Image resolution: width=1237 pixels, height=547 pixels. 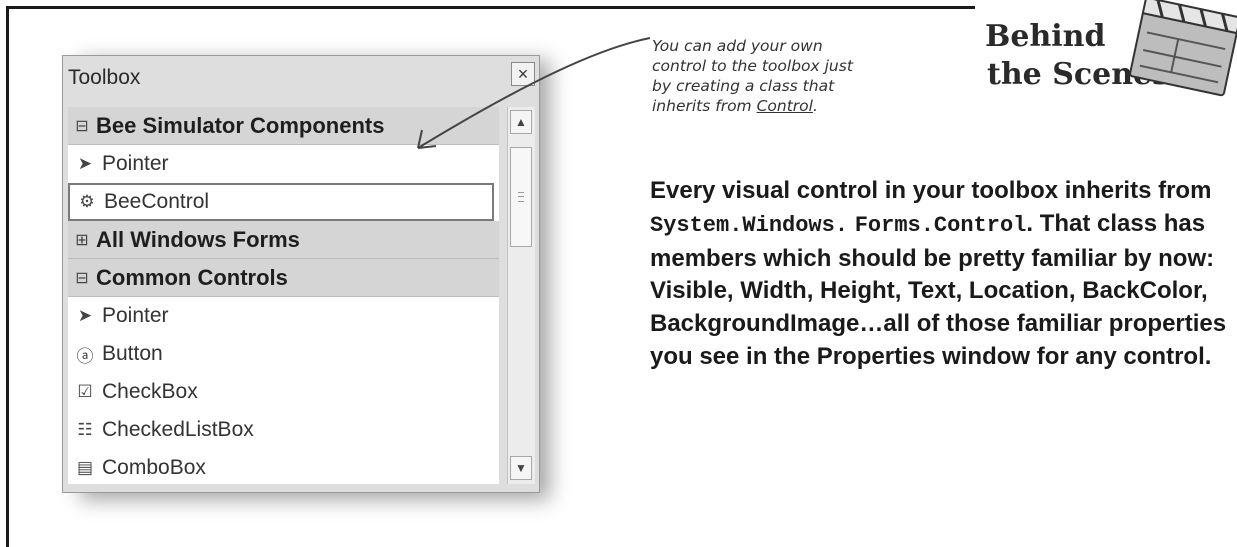 I want to click on control-icon: ☷, so click(x=85, y=429).